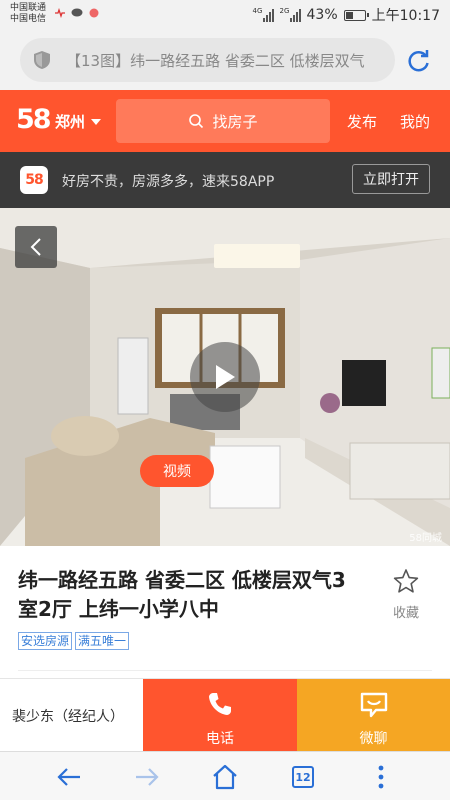 The width and height of the screenshot is (450, 800). What do you see at coordinates (220, 704) in the screenshot?
I see `phone-icon` at bounding box center [220, 704].